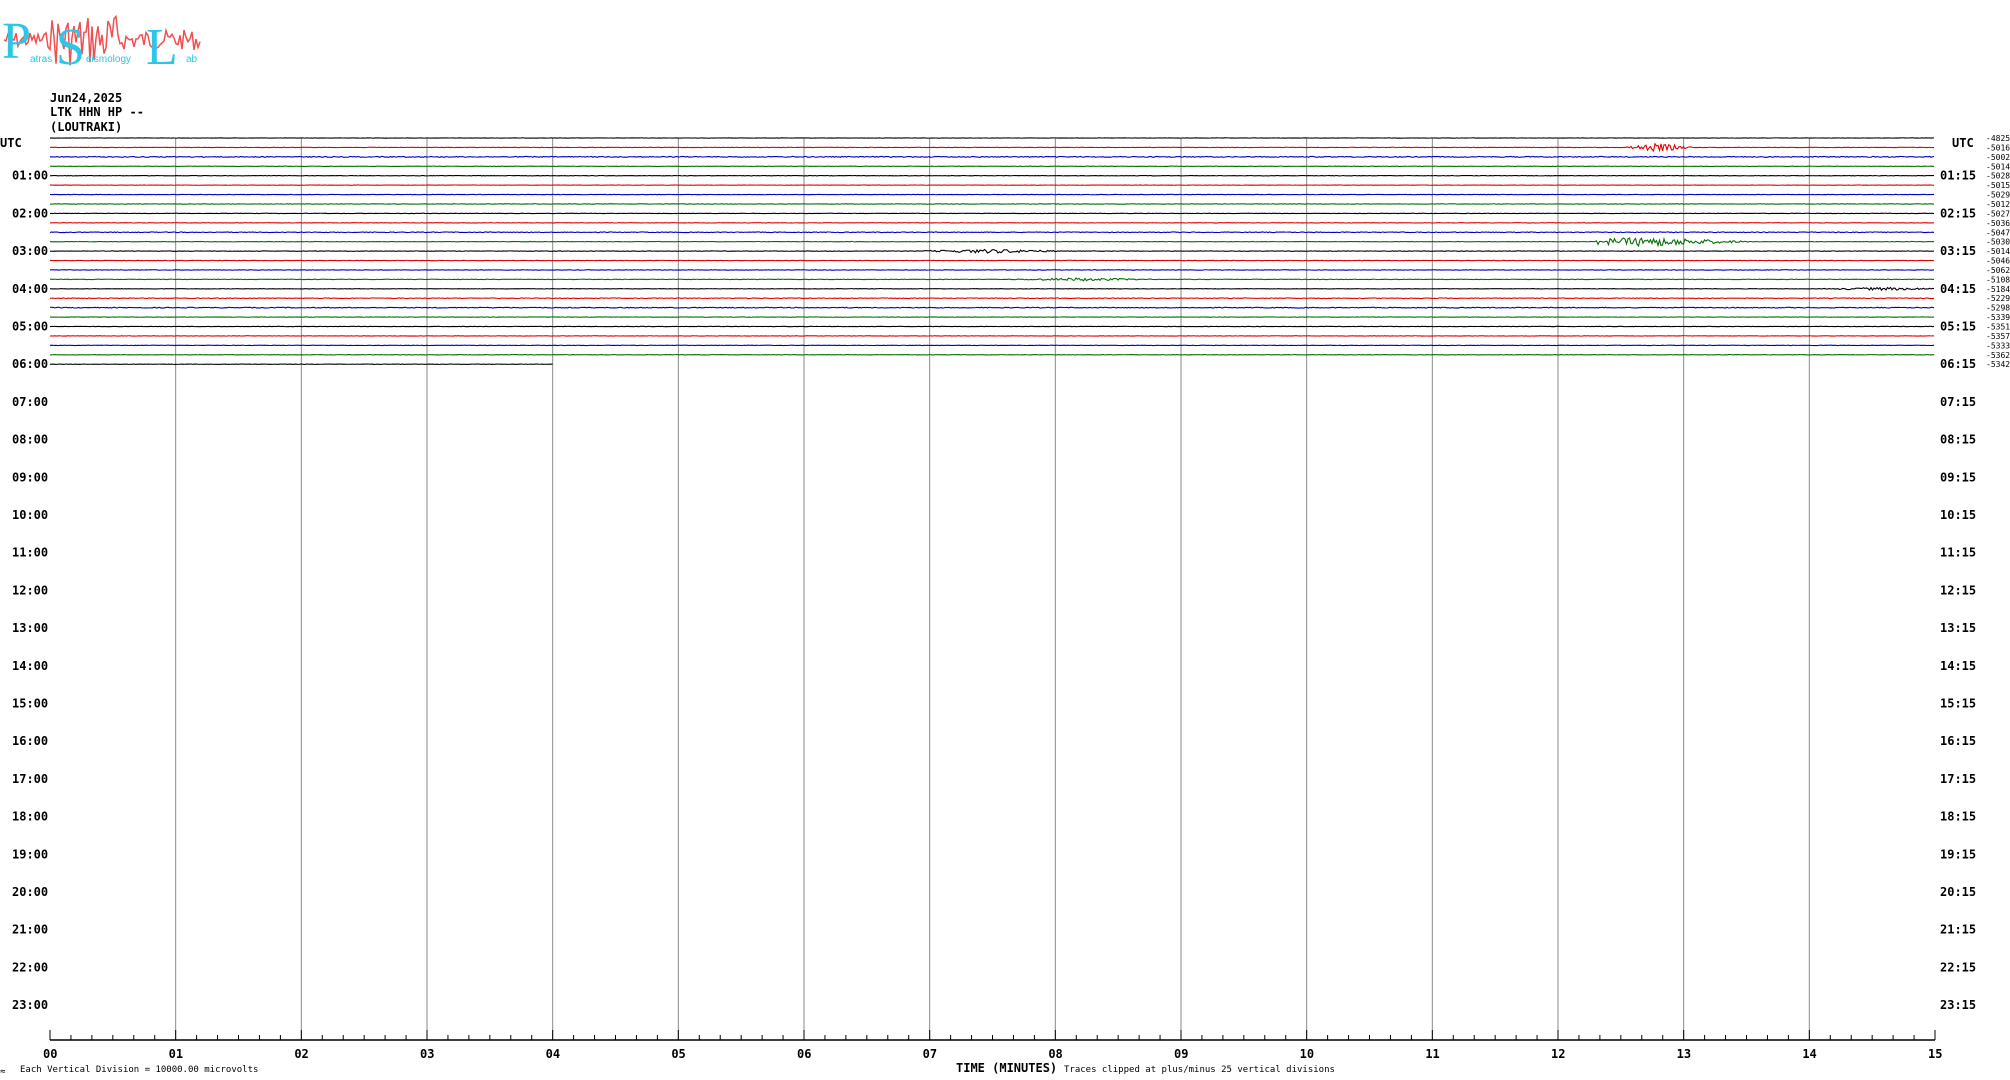  Describe the element at coordinates (553, 1054) in the screenshot. I see `minute-tick-label: 04` at that location.